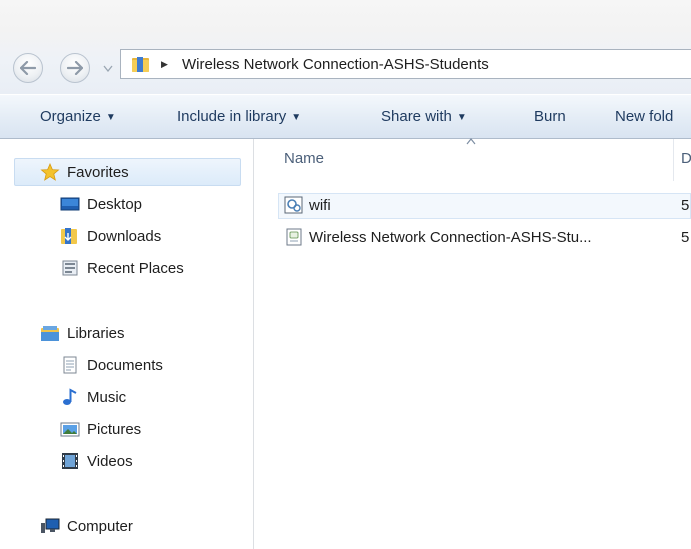 The height and width of the screenshot is (549, 691). I want to click on nav-item-videos-label: Videos, so click(110, 461).